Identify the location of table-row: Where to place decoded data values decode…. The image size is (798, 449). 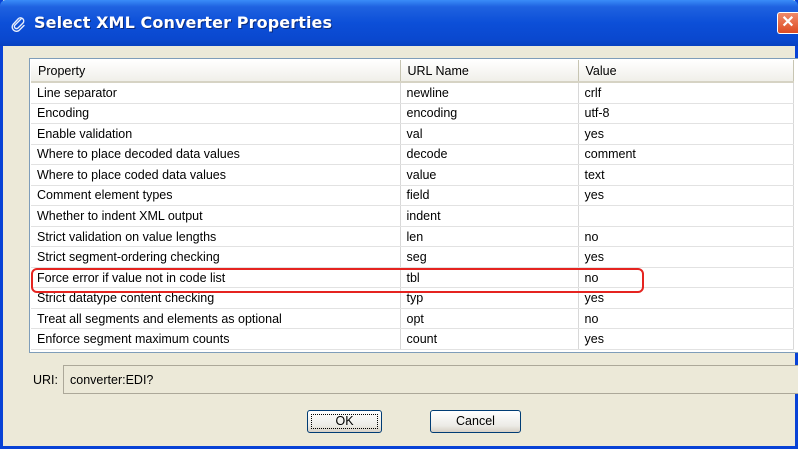
(412, 155).